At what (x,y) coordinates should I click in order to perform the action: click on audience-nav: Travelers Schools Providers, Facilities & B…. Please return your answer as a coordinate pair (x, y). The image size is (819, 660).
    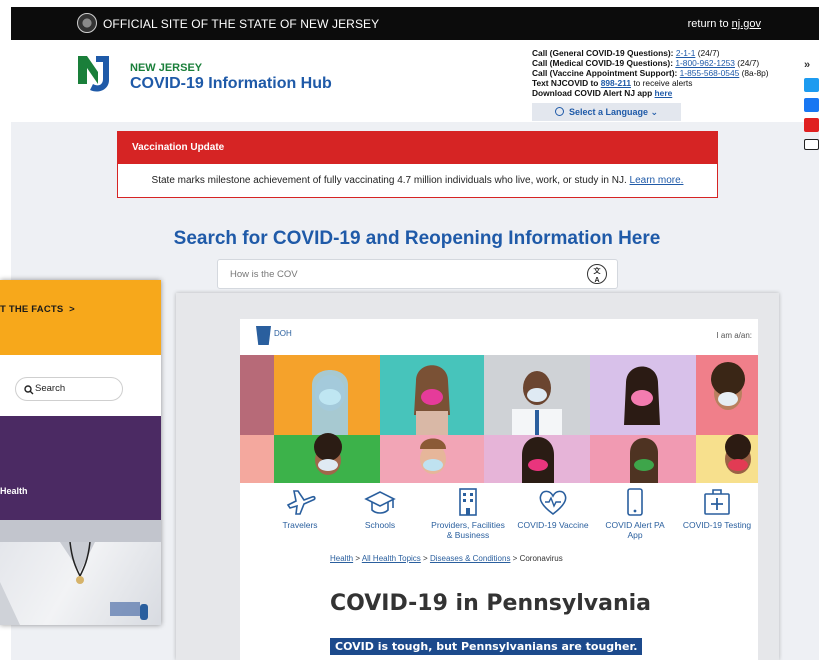
    Looking at the image, I should click on (499, 511).